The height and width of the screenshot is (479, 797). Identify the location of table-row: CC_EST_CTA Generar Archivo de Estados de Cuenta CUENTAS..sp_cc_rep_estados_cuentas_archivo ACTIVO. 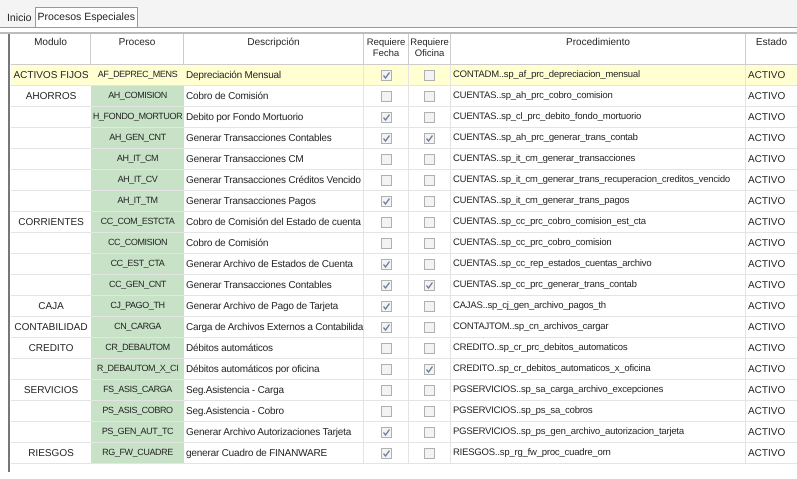
(404, 264).